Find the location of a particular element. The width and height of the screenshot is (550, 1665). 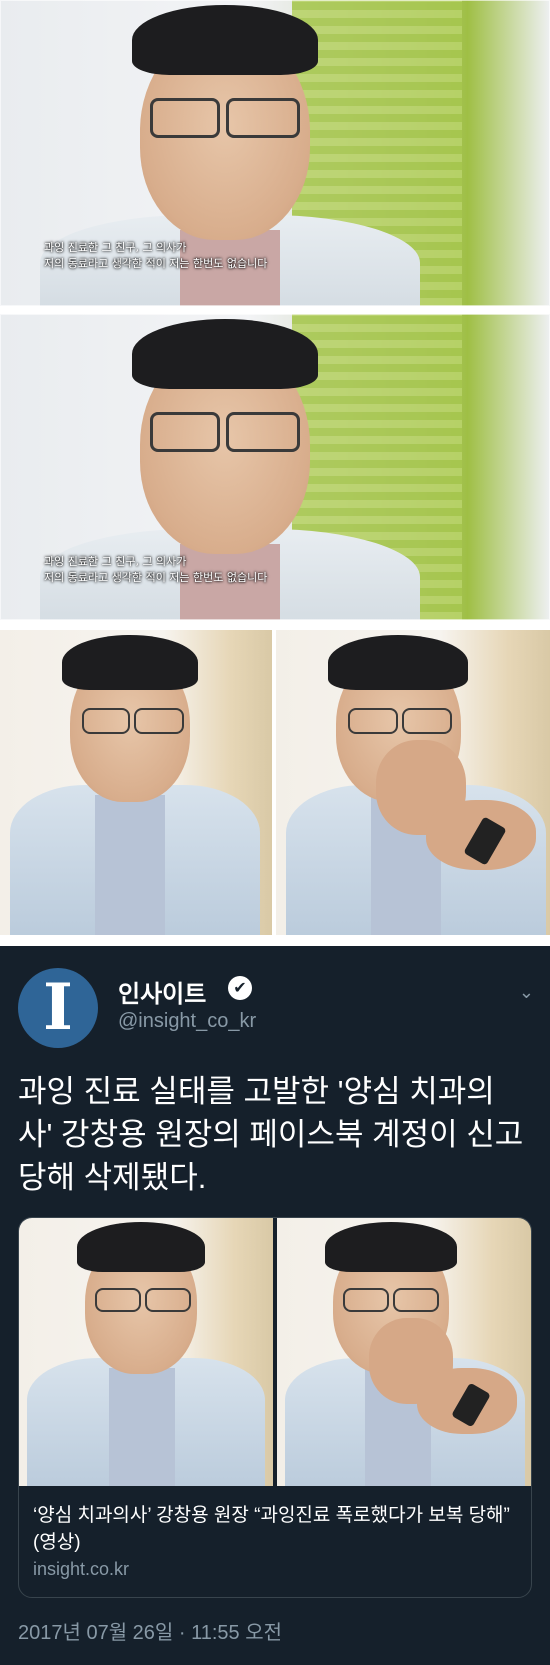

insight-avatar: I is located at coordinates (58, 1008).